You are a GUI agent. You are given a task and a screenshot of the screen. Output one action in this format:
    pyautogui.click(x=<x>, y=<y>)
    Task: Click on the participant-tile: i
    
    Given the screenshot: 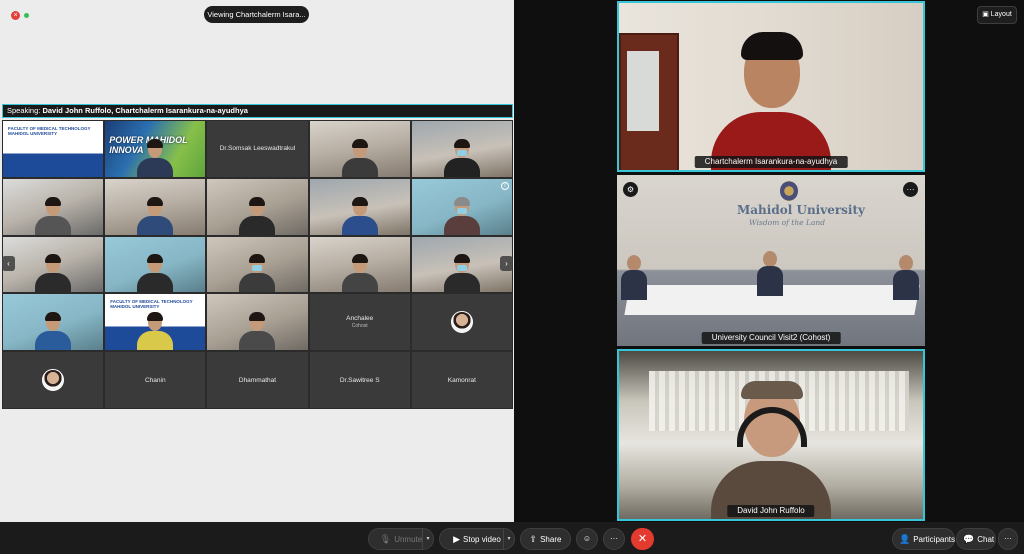 What is the action you would take?
    pyautogui.click(x=461, y=206)
    